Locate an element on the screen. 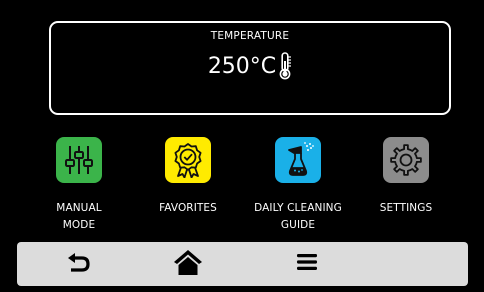 This screenshot has height=292, width=484. settings-label: SETTINGS is located at coordinates (406, 208).